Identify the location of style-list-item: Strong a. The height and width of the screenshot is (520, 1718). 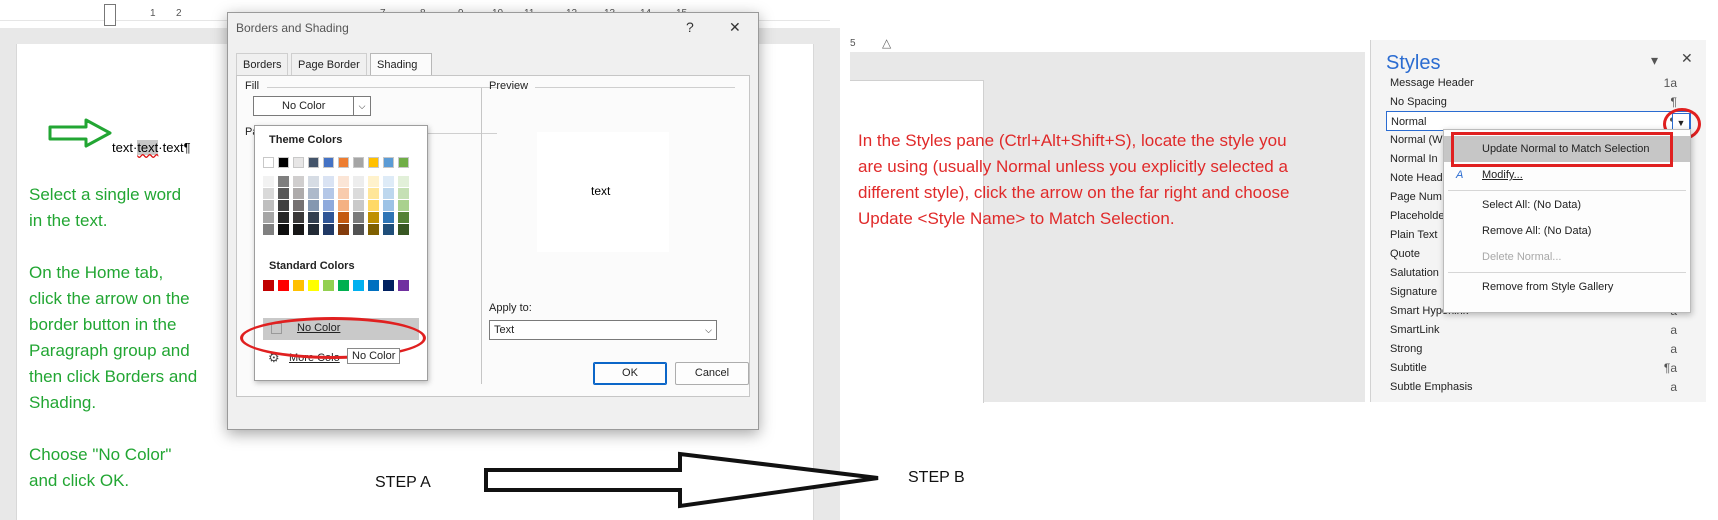
(1538, 349).